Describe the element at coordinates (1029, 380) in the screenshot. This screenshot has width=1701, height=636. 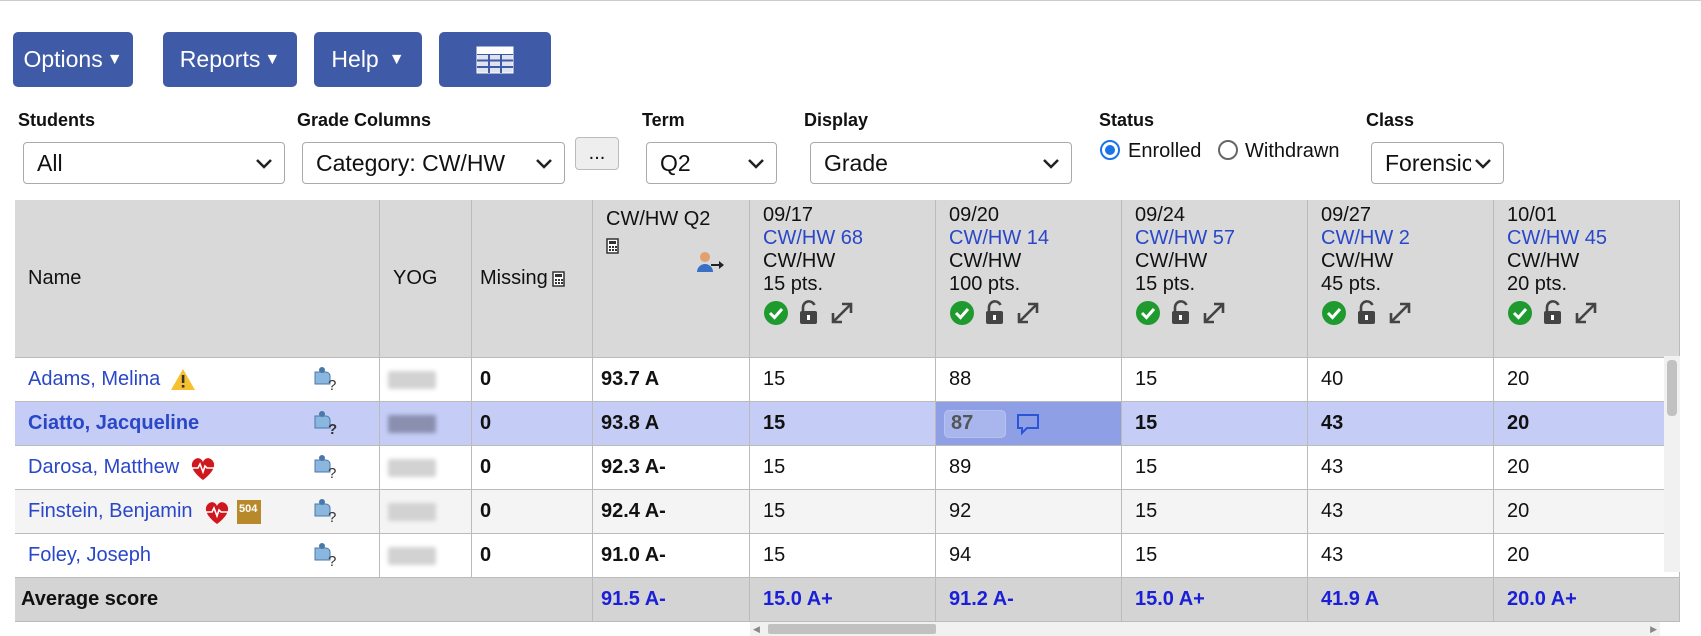
I see `score-cell: 88` at that location.